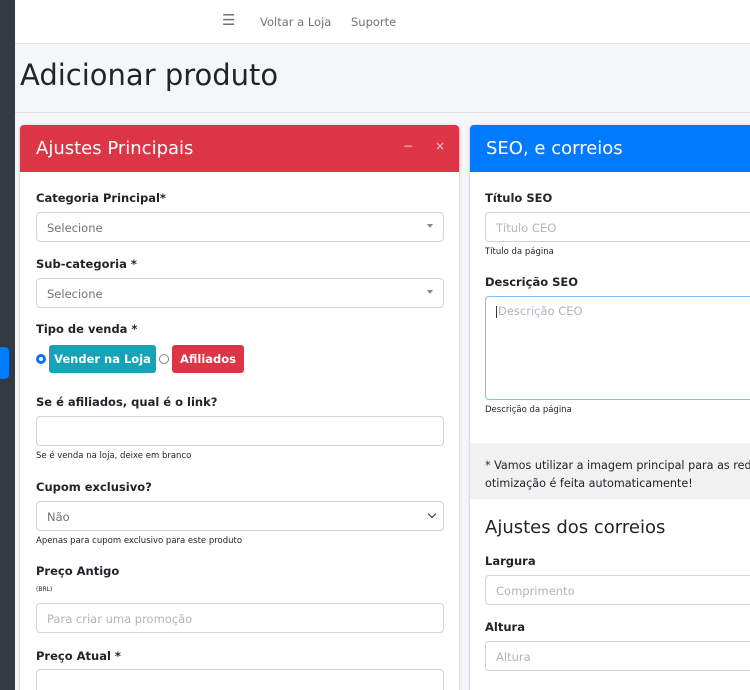  What do you see at coordinates (86, 264) in the screenshot?
I see `subcategoria-label: Sub-categoria *` at bounding box center [86, 264].